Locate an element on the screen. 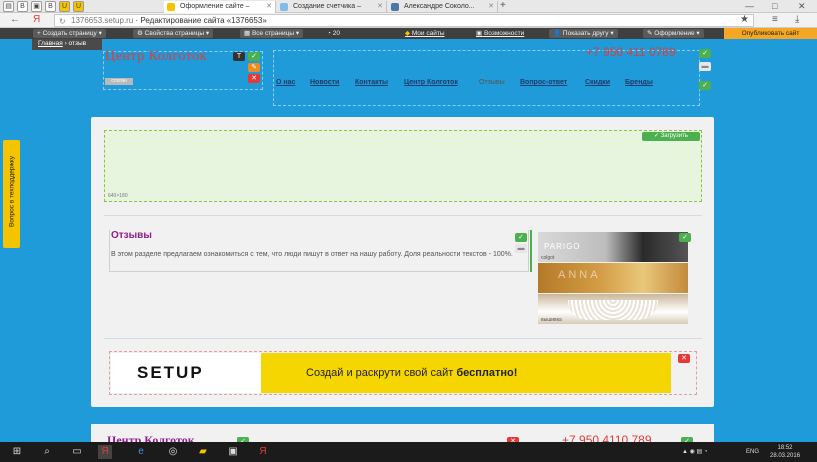 The width and height of the screenshot is (817, 462). upload-label: Загрузить is located at coordinates (674, 136).